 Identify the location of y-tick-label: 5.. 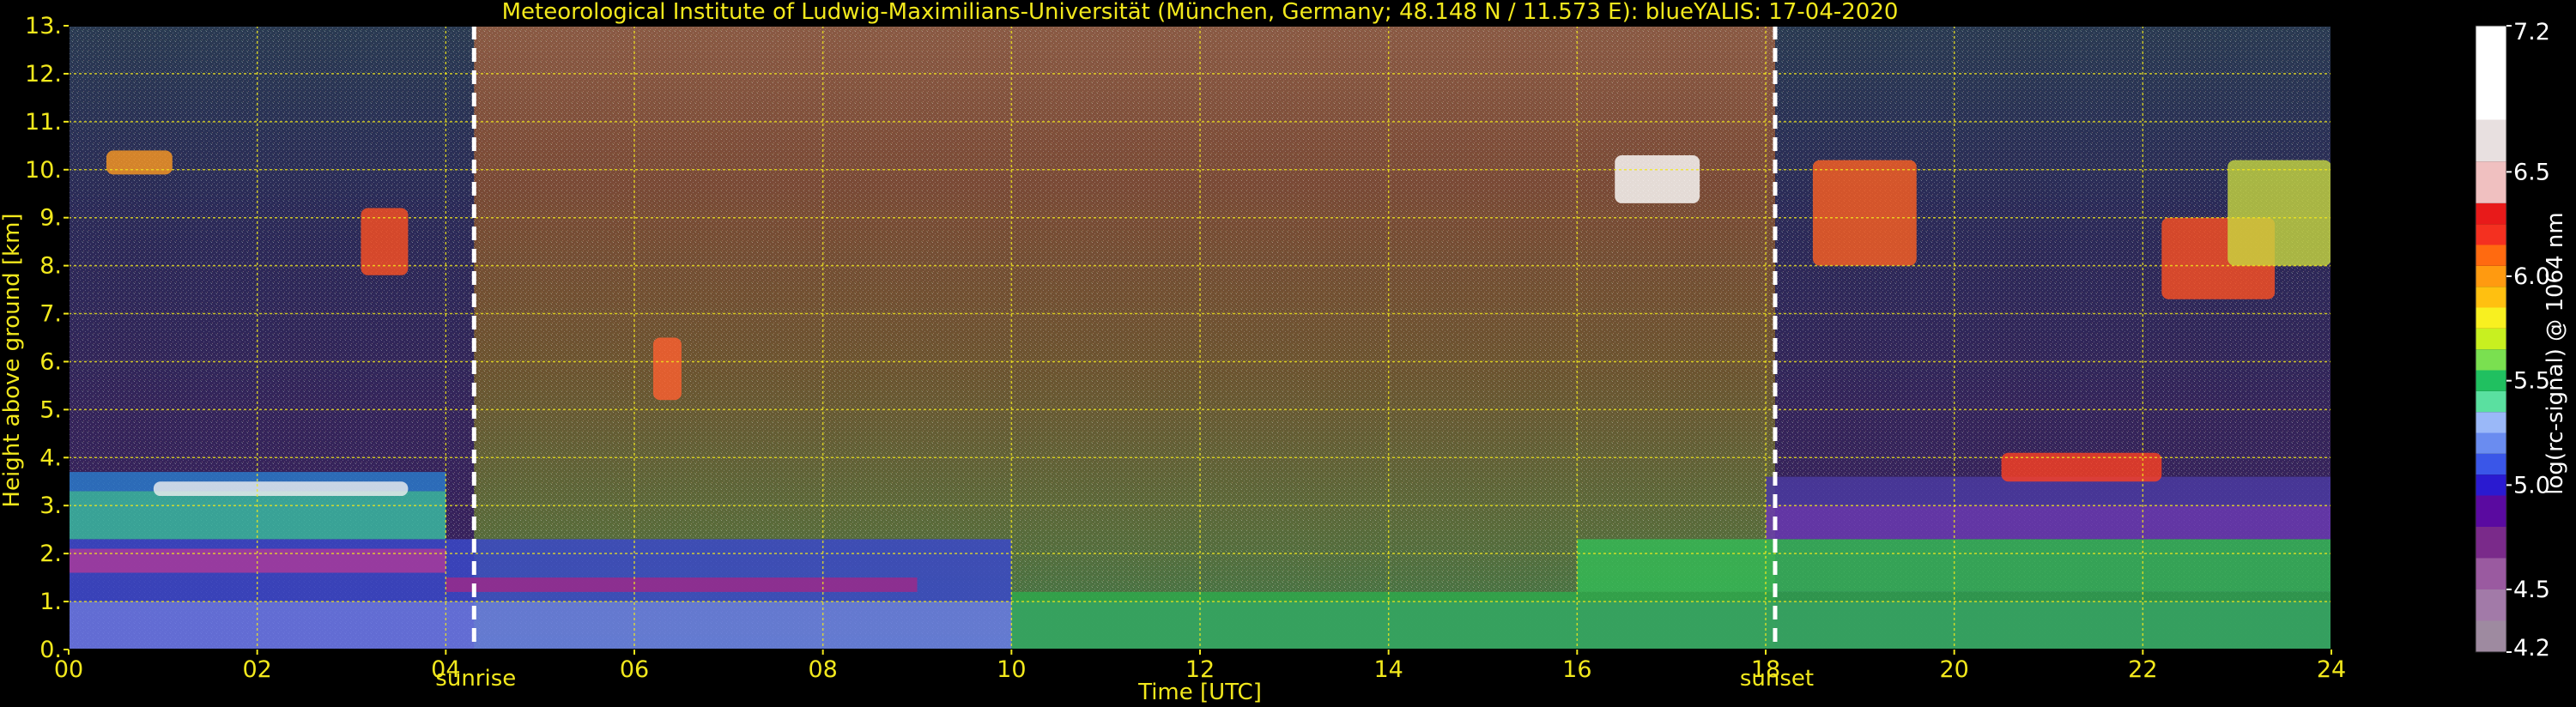
(50, 409).